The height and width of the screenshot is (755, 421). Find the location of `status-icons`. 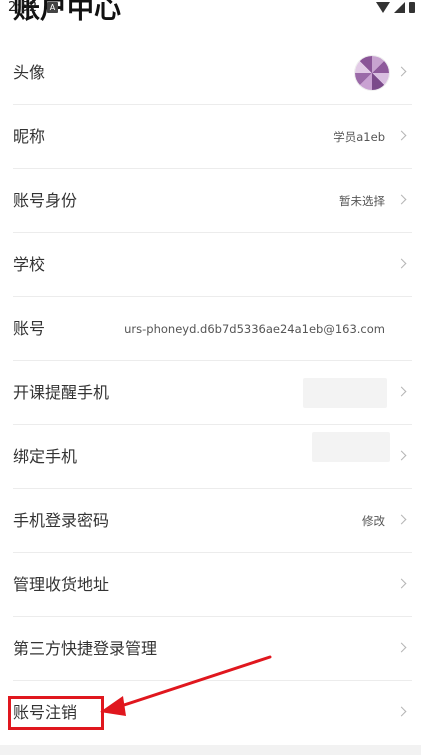

status-icons is located at coordinates (395, 7).